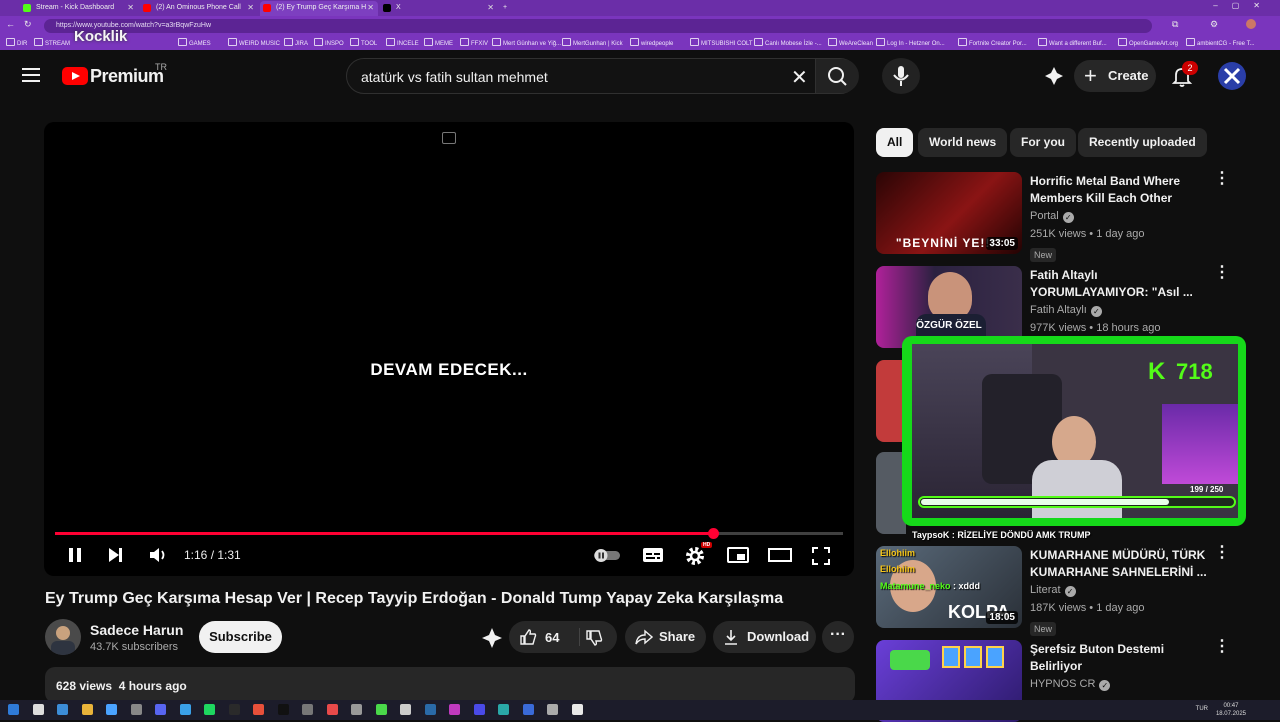 The image size is (1280, 722). Describe the element at coordinates (507, 8) in the screenshot. I see `new-tab-button: +` at that location.